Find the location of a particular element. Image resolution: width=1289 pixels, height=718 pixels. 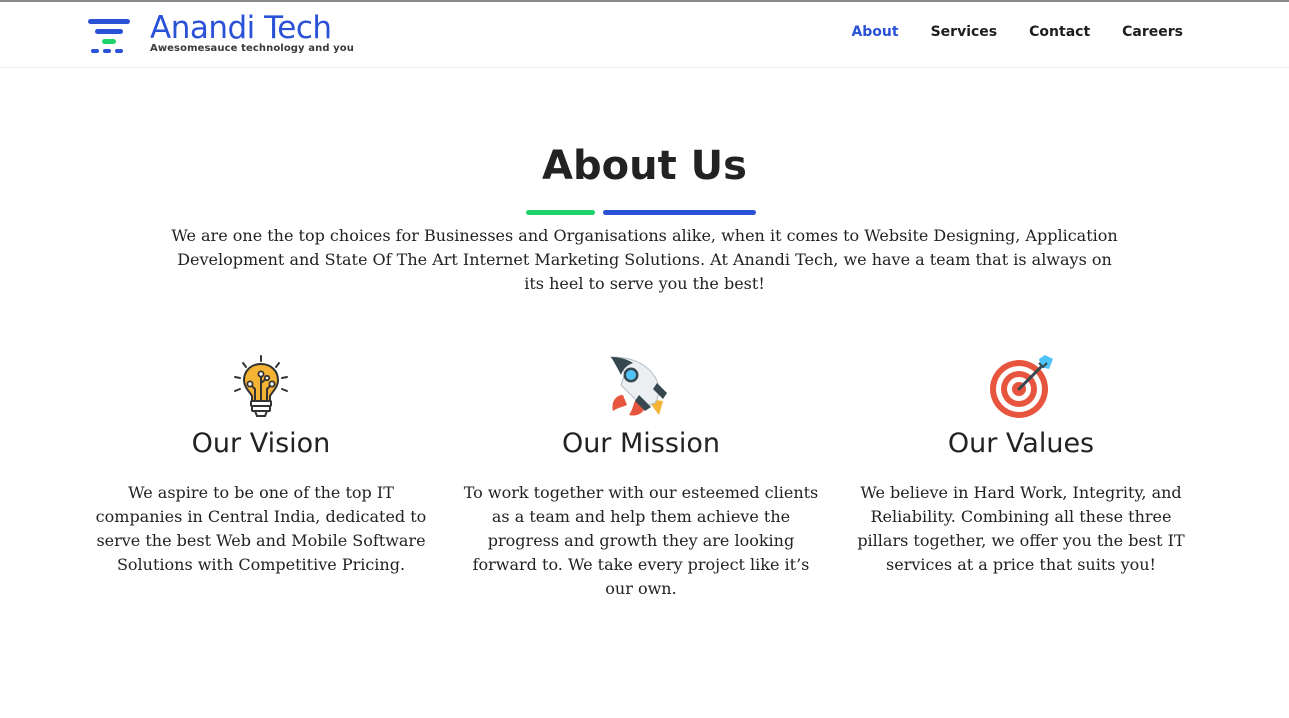

vision-title: Our Vision is located at coordinates (261, 443).